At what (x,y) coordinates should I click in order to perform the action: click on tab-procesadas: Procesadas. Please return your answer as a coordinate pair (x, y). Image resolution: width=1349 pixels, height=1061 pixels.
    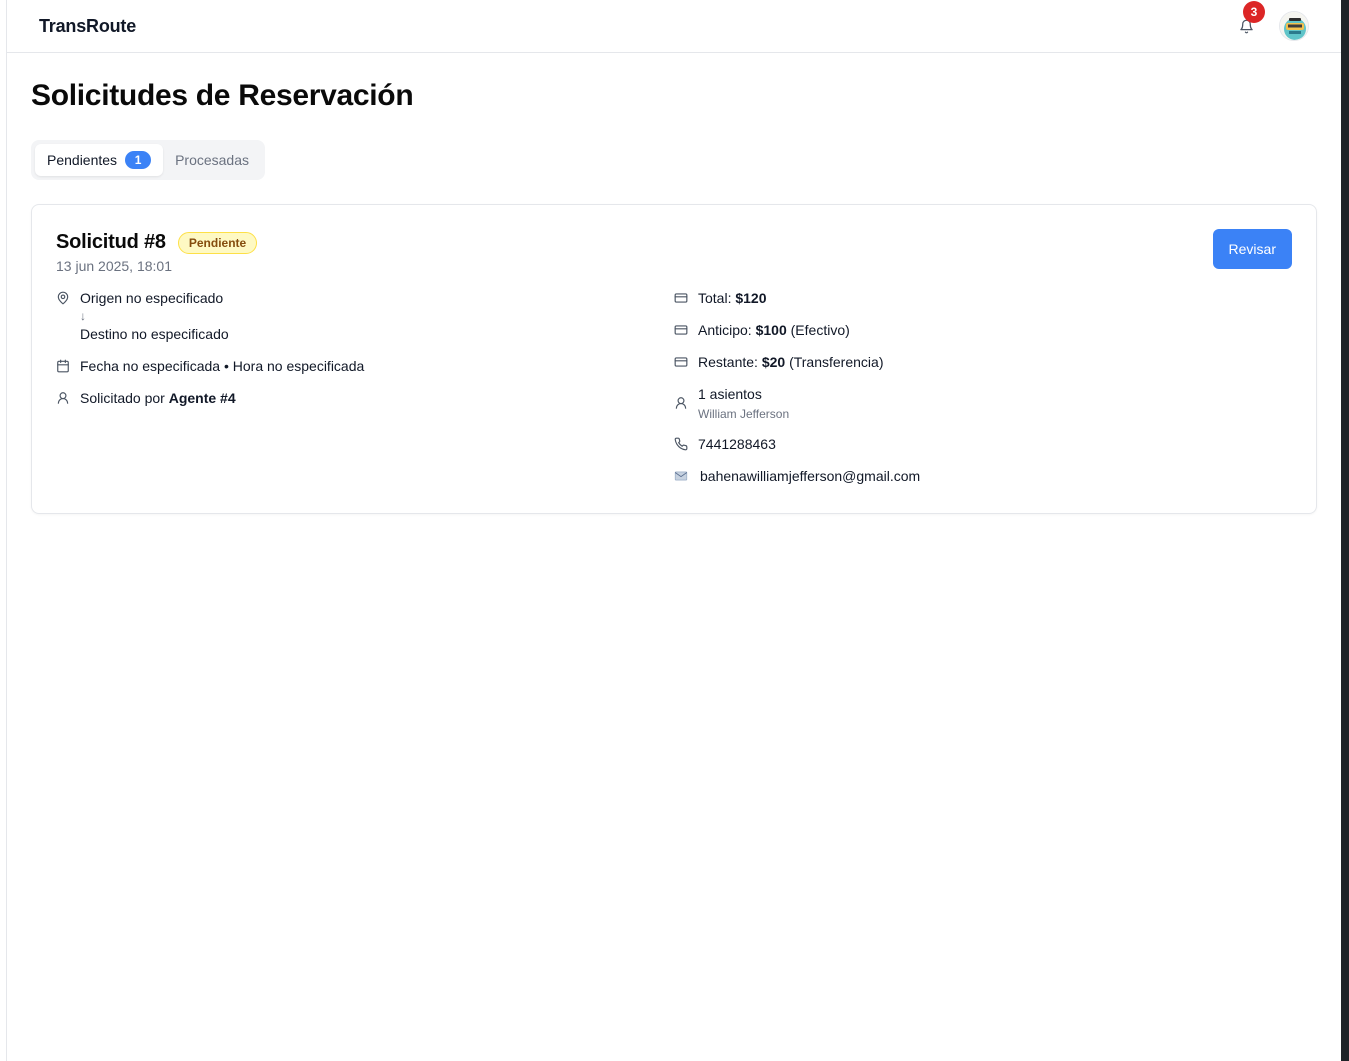
    Looking at the image, I should click on (212, 160).